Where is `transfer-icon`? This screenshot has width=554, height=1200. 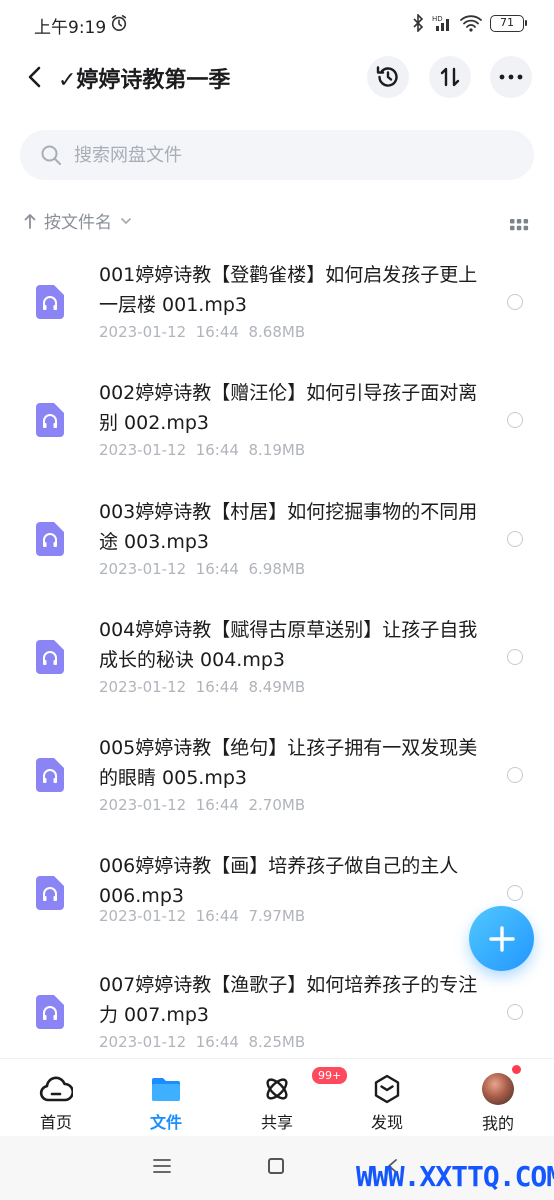
transfer-icon is located at coordinates (450, 77).